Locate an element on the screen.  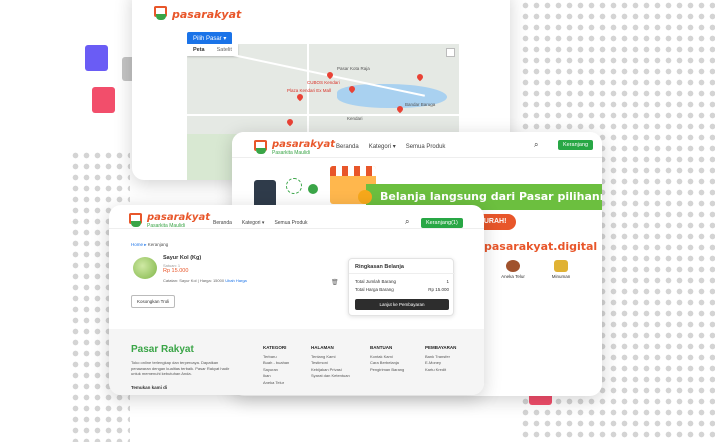
summary-value: Rp 15.000 is located at coordinates (438, 289).